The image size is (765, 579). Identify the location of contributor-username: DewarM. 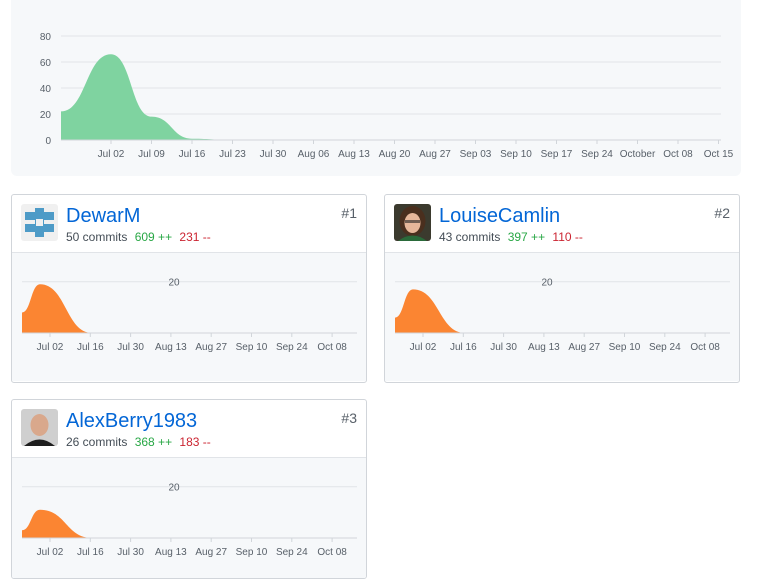
(103, 216).